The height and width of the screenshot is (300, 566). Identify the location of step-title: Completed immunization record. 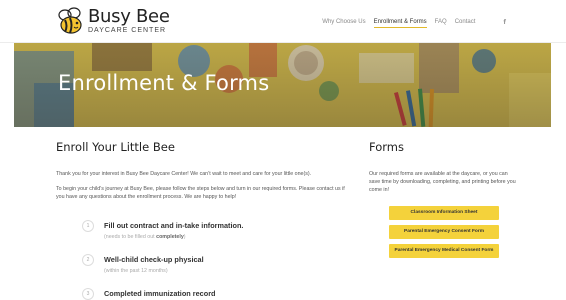
(160, 293).